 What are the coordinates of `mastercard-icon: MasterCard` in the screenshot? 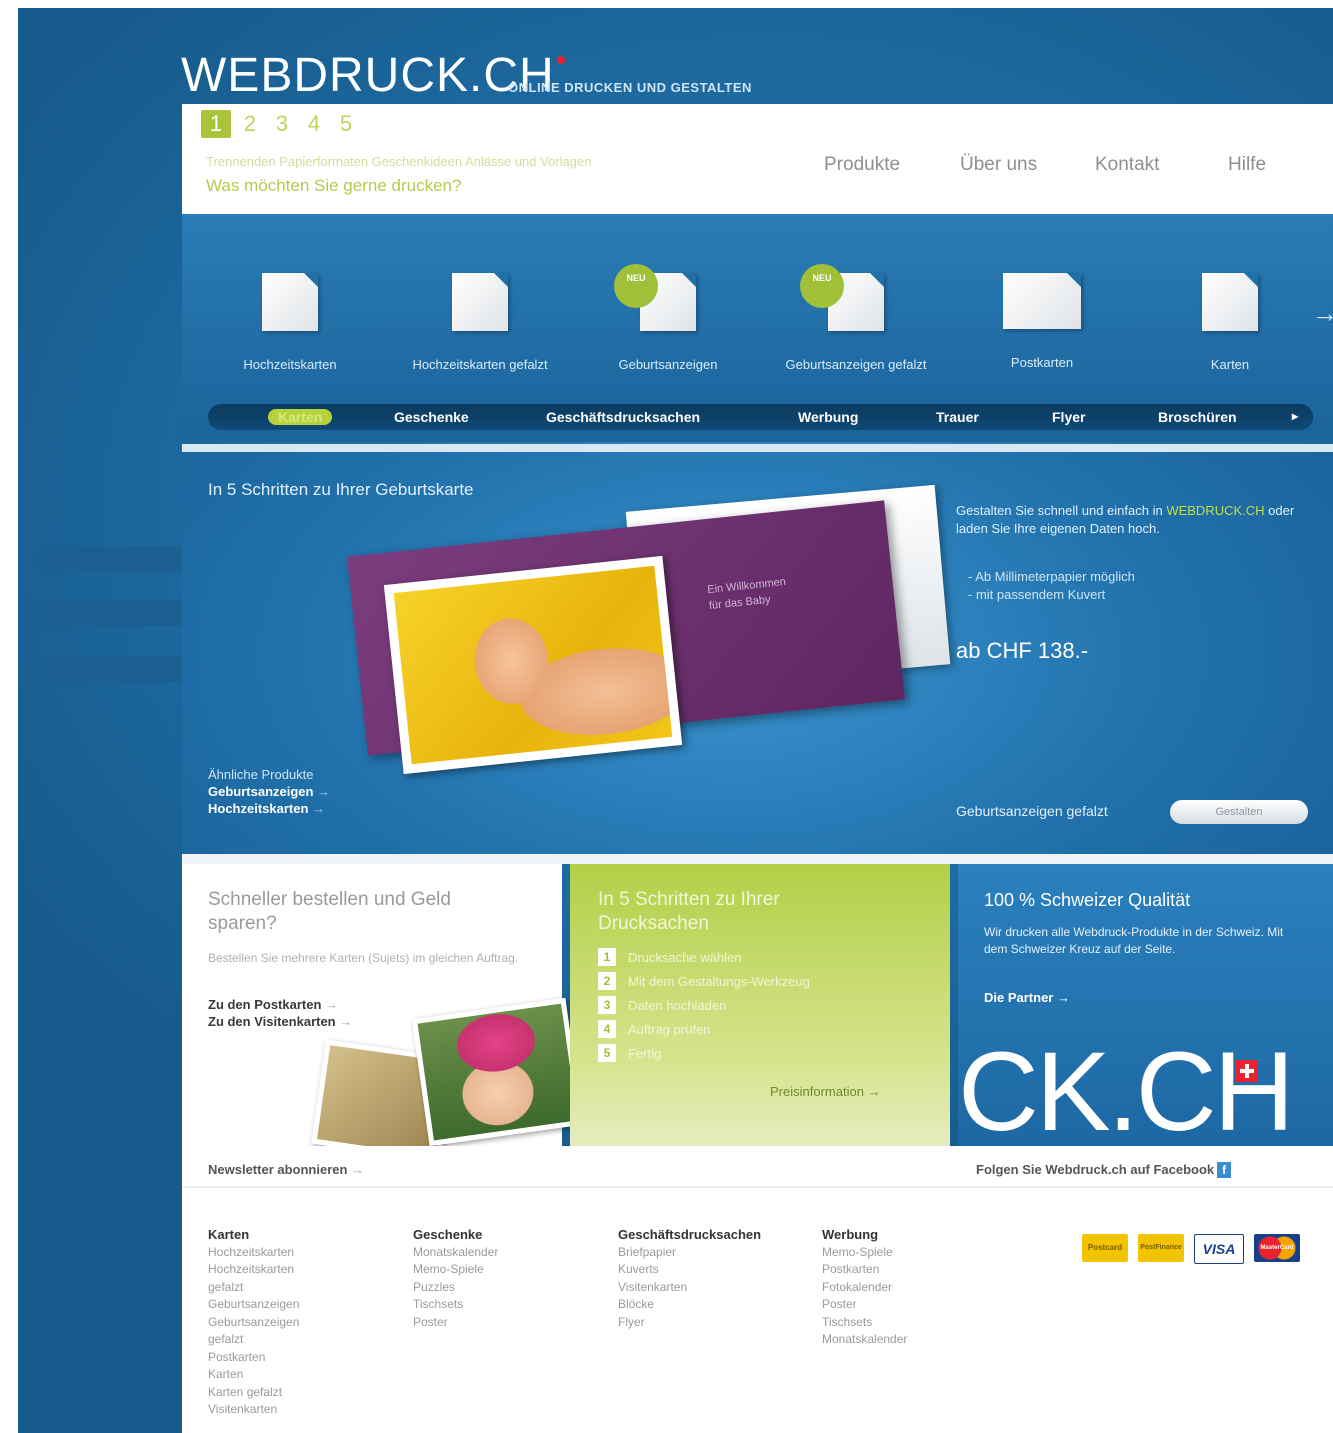 It's located at (1277, 1248).